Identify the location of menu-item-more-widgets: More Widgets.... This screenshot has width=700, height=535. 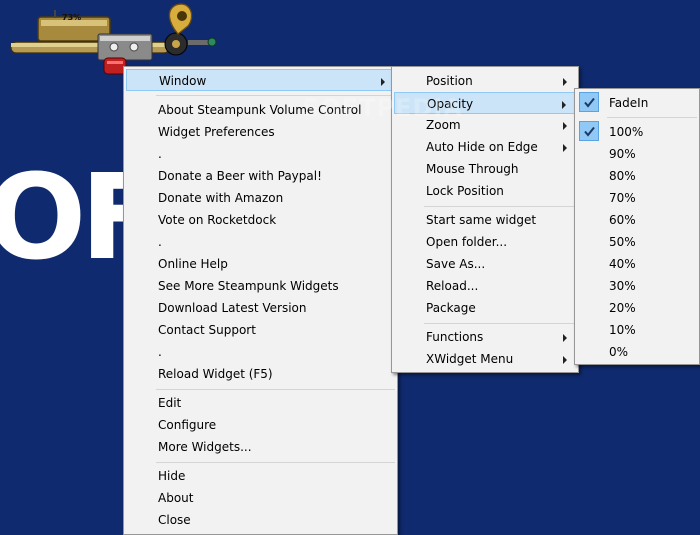
(260, 447).